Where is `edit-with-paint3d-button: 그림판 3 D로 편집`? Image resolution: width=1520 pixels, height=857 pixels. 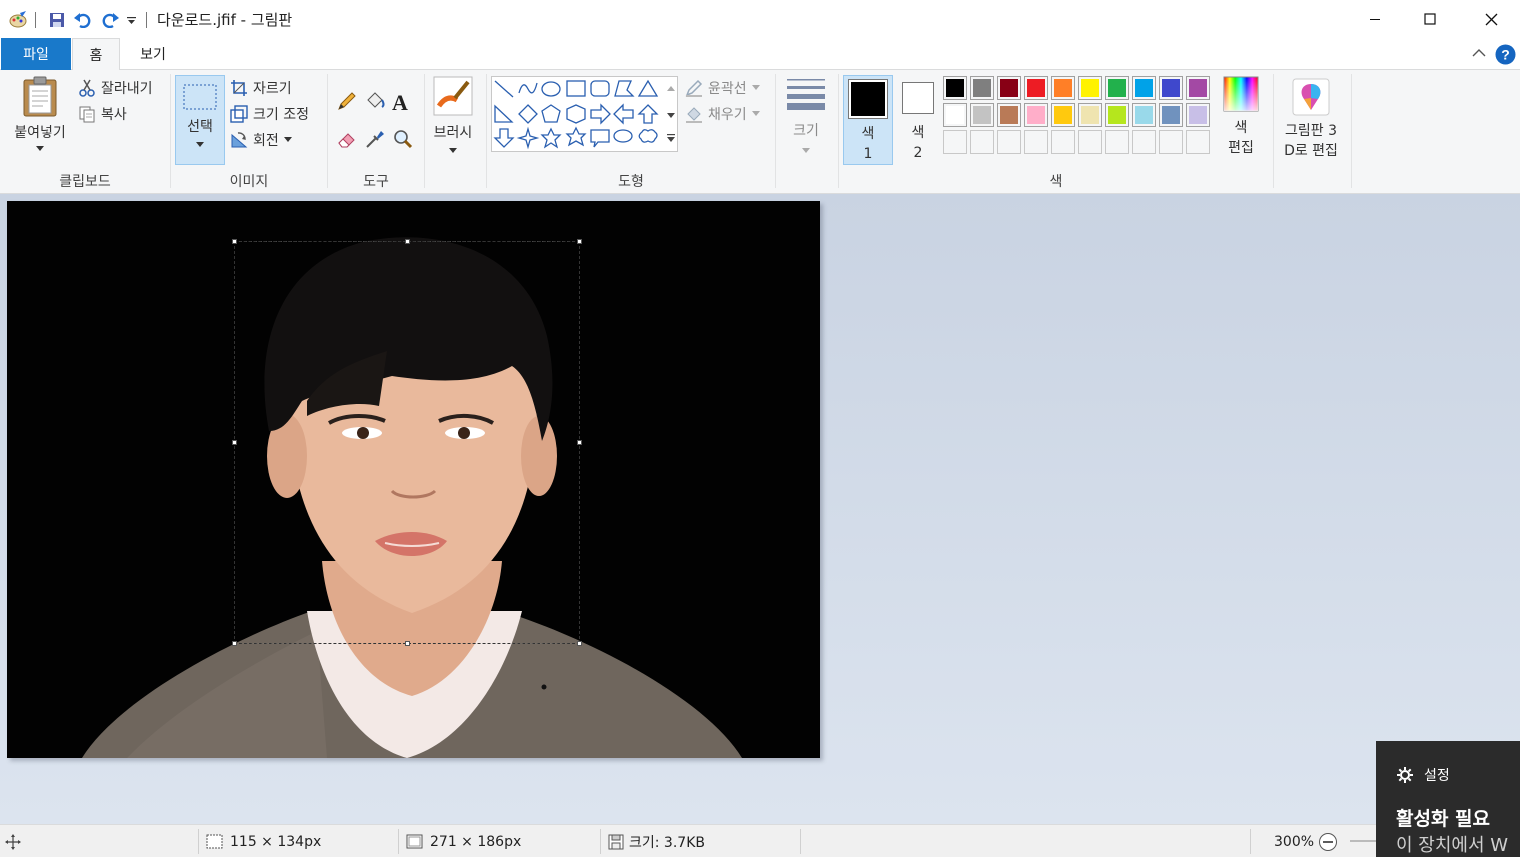 edit-with-paint3d-button: 그림판 3 D로 편집 is located at coordinates (1311, 121).